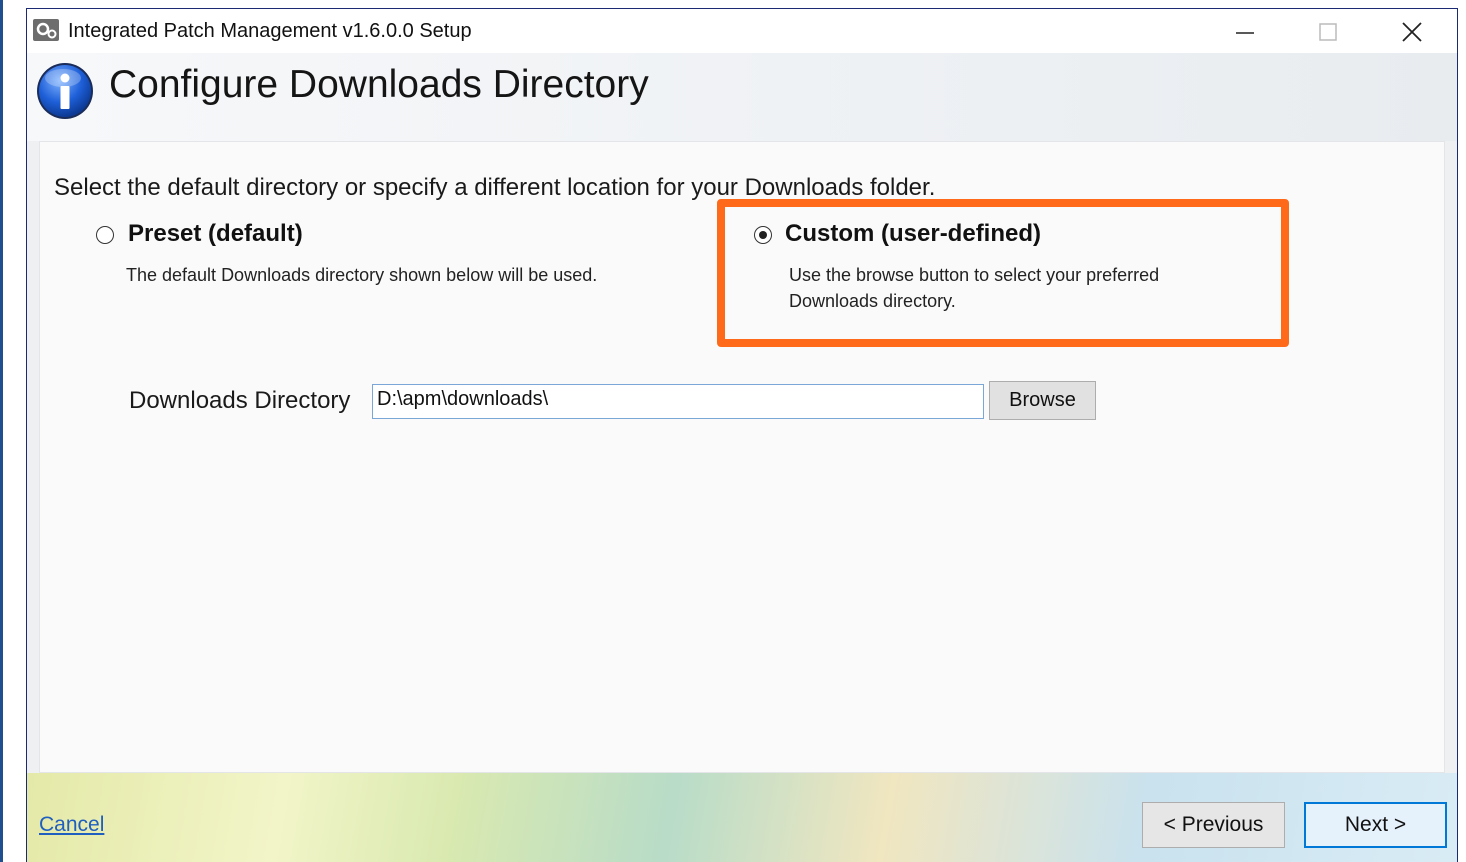 The height and width of the screenshot is (862, 1466). I want to click on maximize-button, so click(1328, 32).